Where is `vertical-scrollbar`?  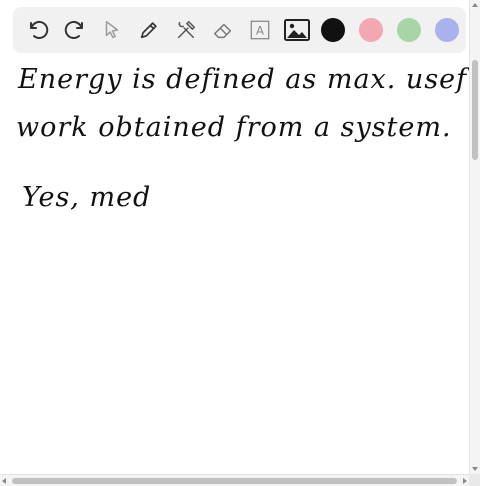
vertical-scrollbar is located at coordinates (474, 237).